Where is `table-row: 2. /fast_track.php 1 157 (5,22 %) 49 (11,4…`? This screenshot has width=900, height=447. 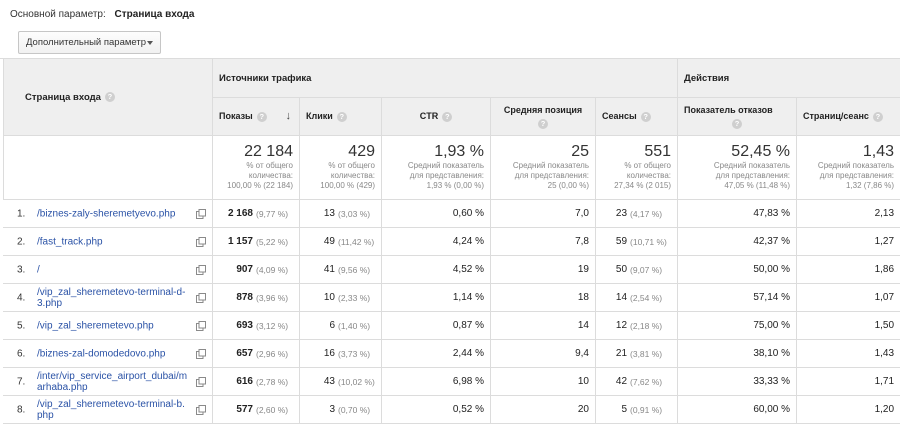 table-row: 2. /fast_track.php 1 157 (5,22 %) 49 (11,4… is located at coordinates (451, 241).